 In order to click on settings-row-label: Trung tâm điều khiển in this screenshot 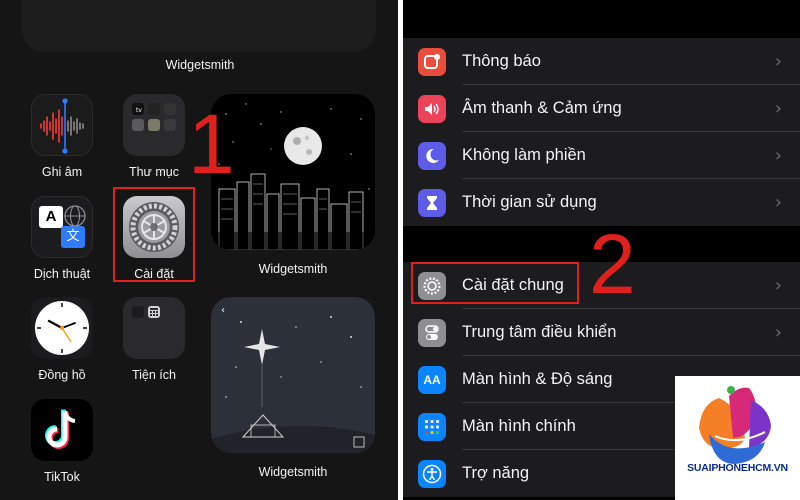, I will do `click(539, 332)`.